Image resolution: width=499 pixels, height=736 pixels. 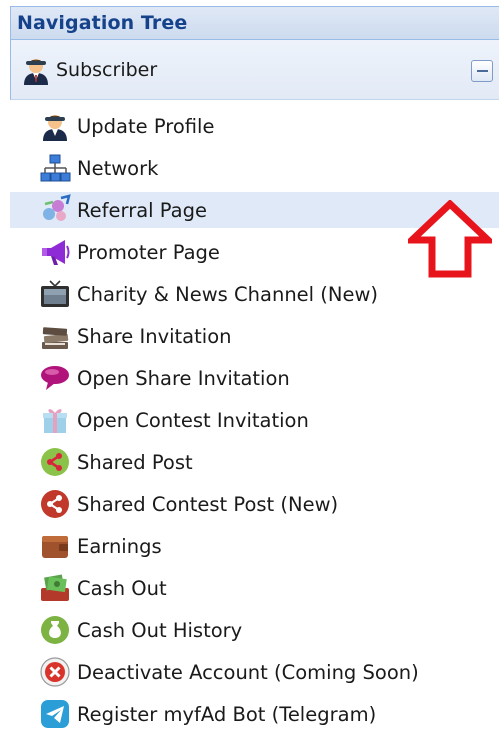 I want to click on minus-icon, so click(x=482, y=71).